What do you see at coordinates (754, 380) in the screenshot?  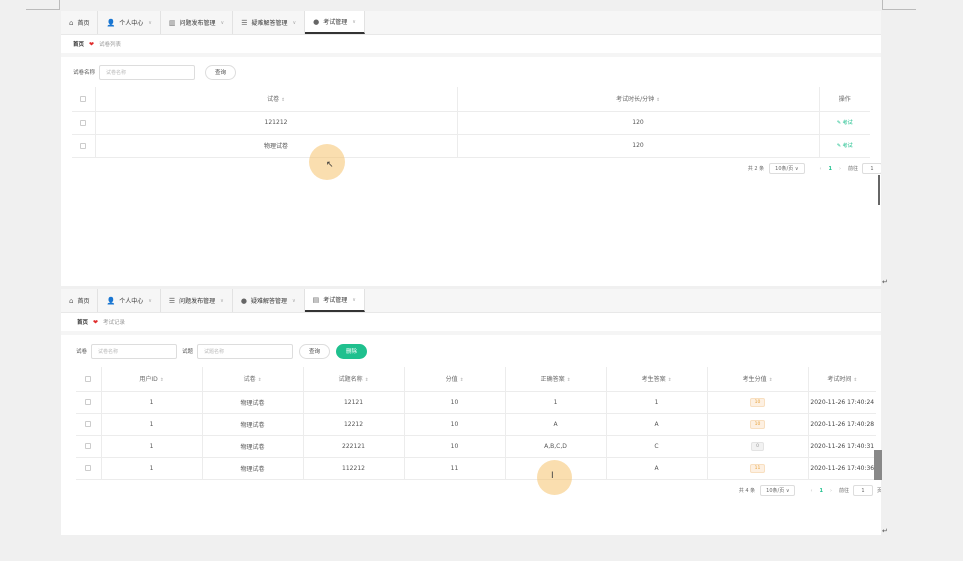 I see `col-label: 考生分值` at bounding box center [754, 380].